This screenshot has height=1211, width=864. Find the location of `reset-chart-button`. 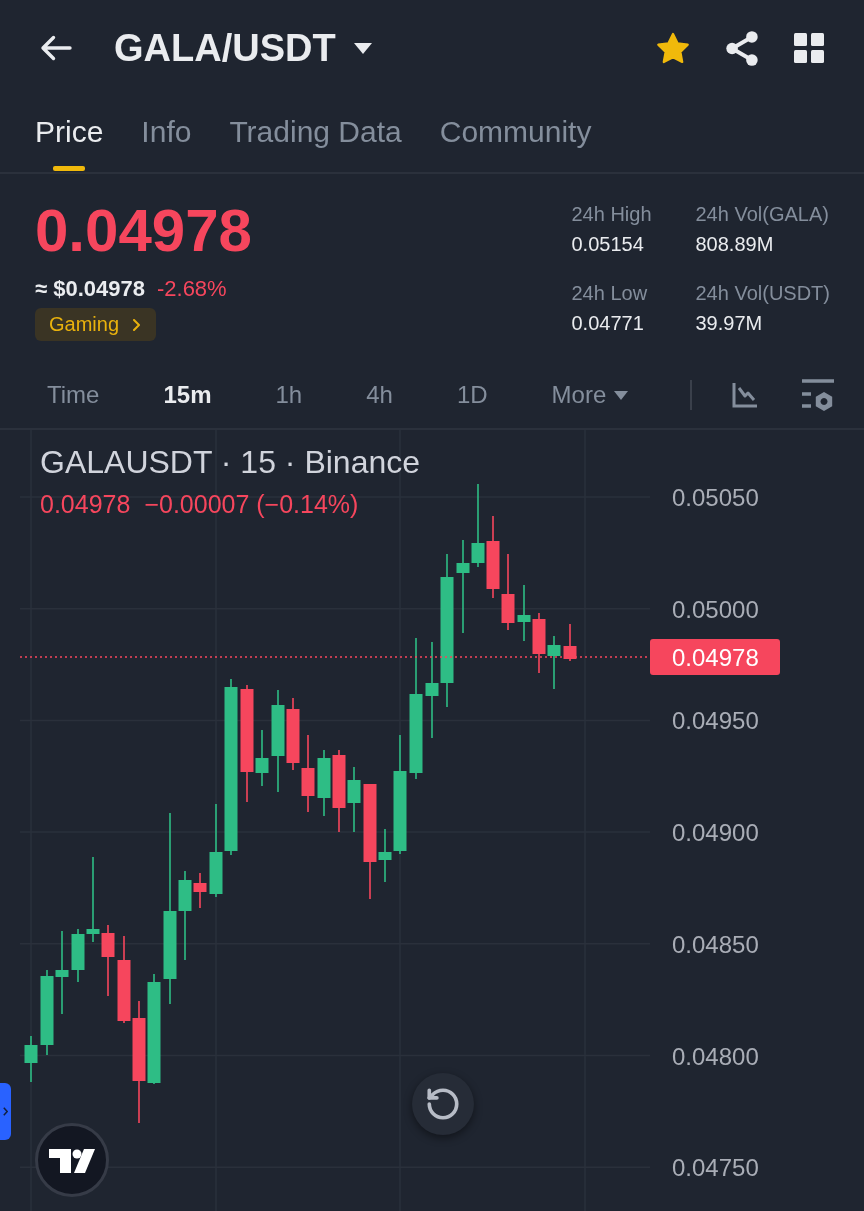

reset-chart-button is located at coordinates (443, 1104).